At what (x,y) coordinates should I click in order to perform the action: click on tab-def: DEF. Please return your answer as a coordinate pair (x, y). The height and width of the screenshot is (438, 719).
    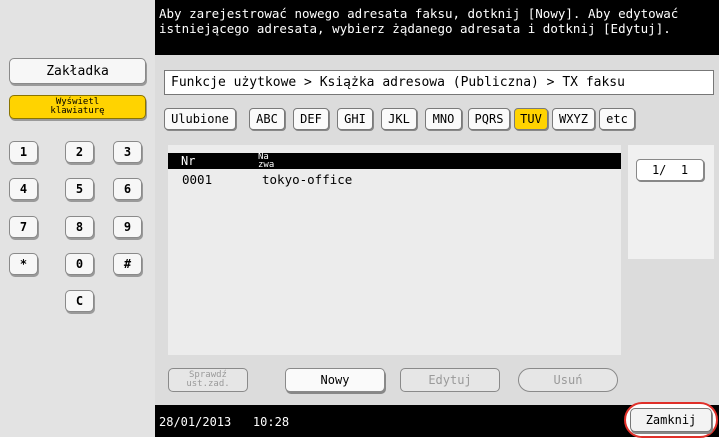
    Looking at the image, I should click on (311, 119).